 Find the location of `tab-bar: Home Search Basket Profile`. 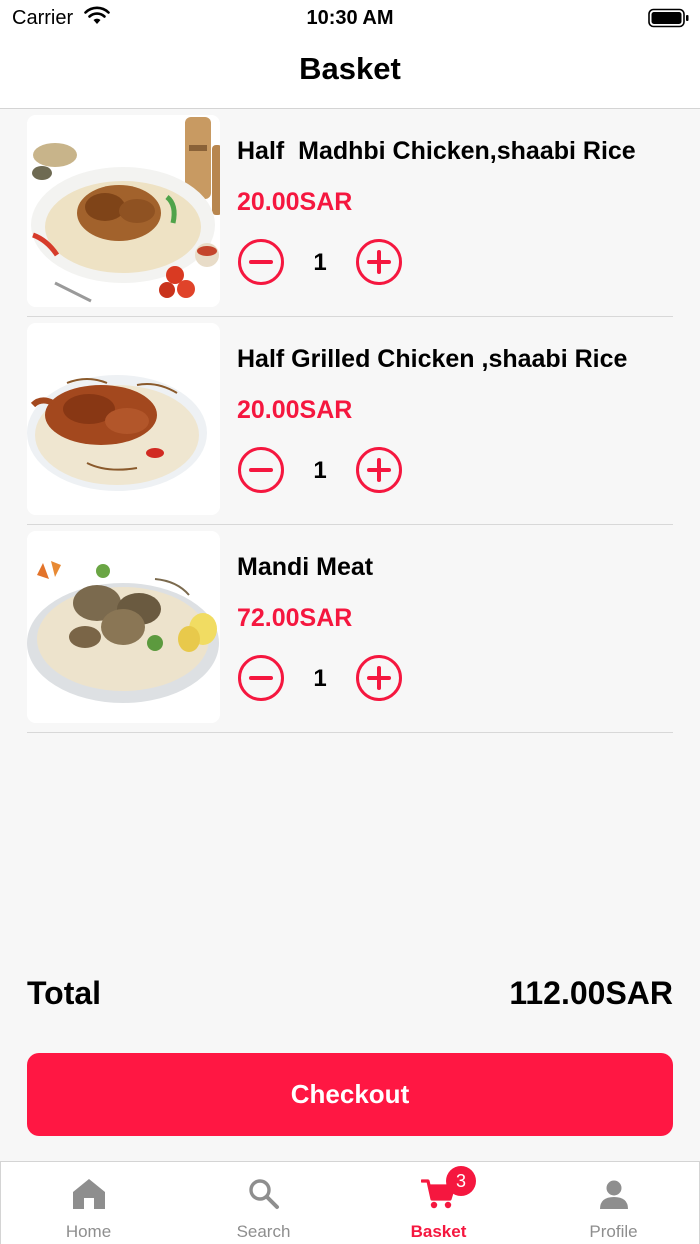

tab-bar: Home Search Basket Profile is located at coordinates (350, 1202).